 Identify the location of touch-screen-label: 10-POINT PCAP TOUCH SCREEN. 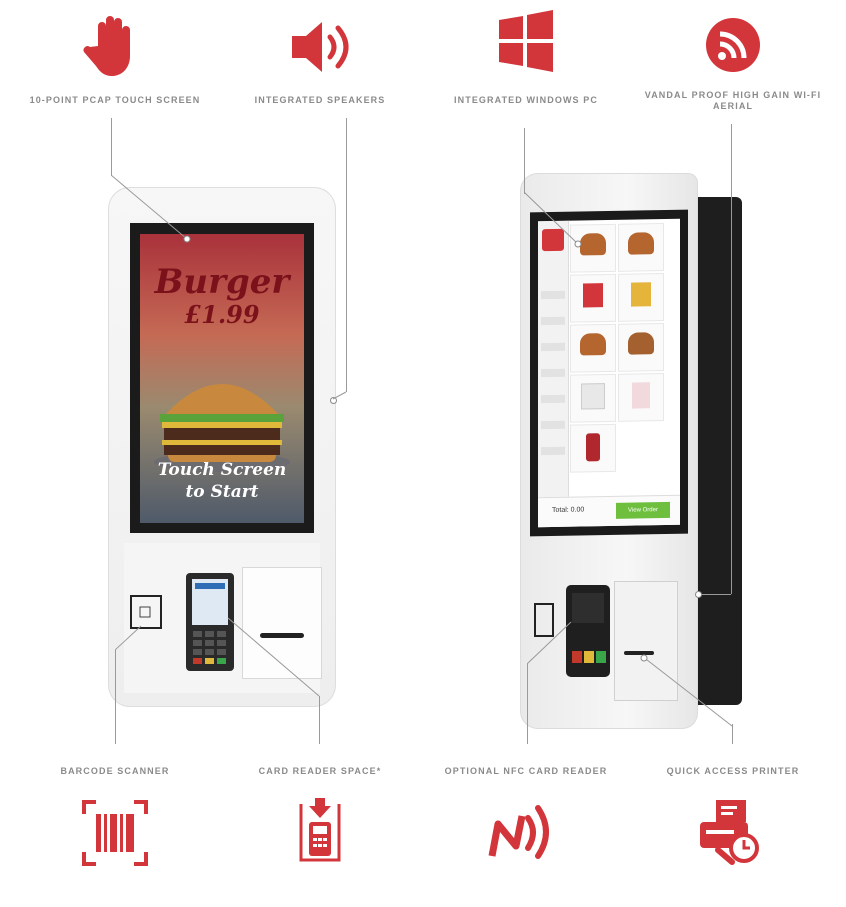
(115, 100).